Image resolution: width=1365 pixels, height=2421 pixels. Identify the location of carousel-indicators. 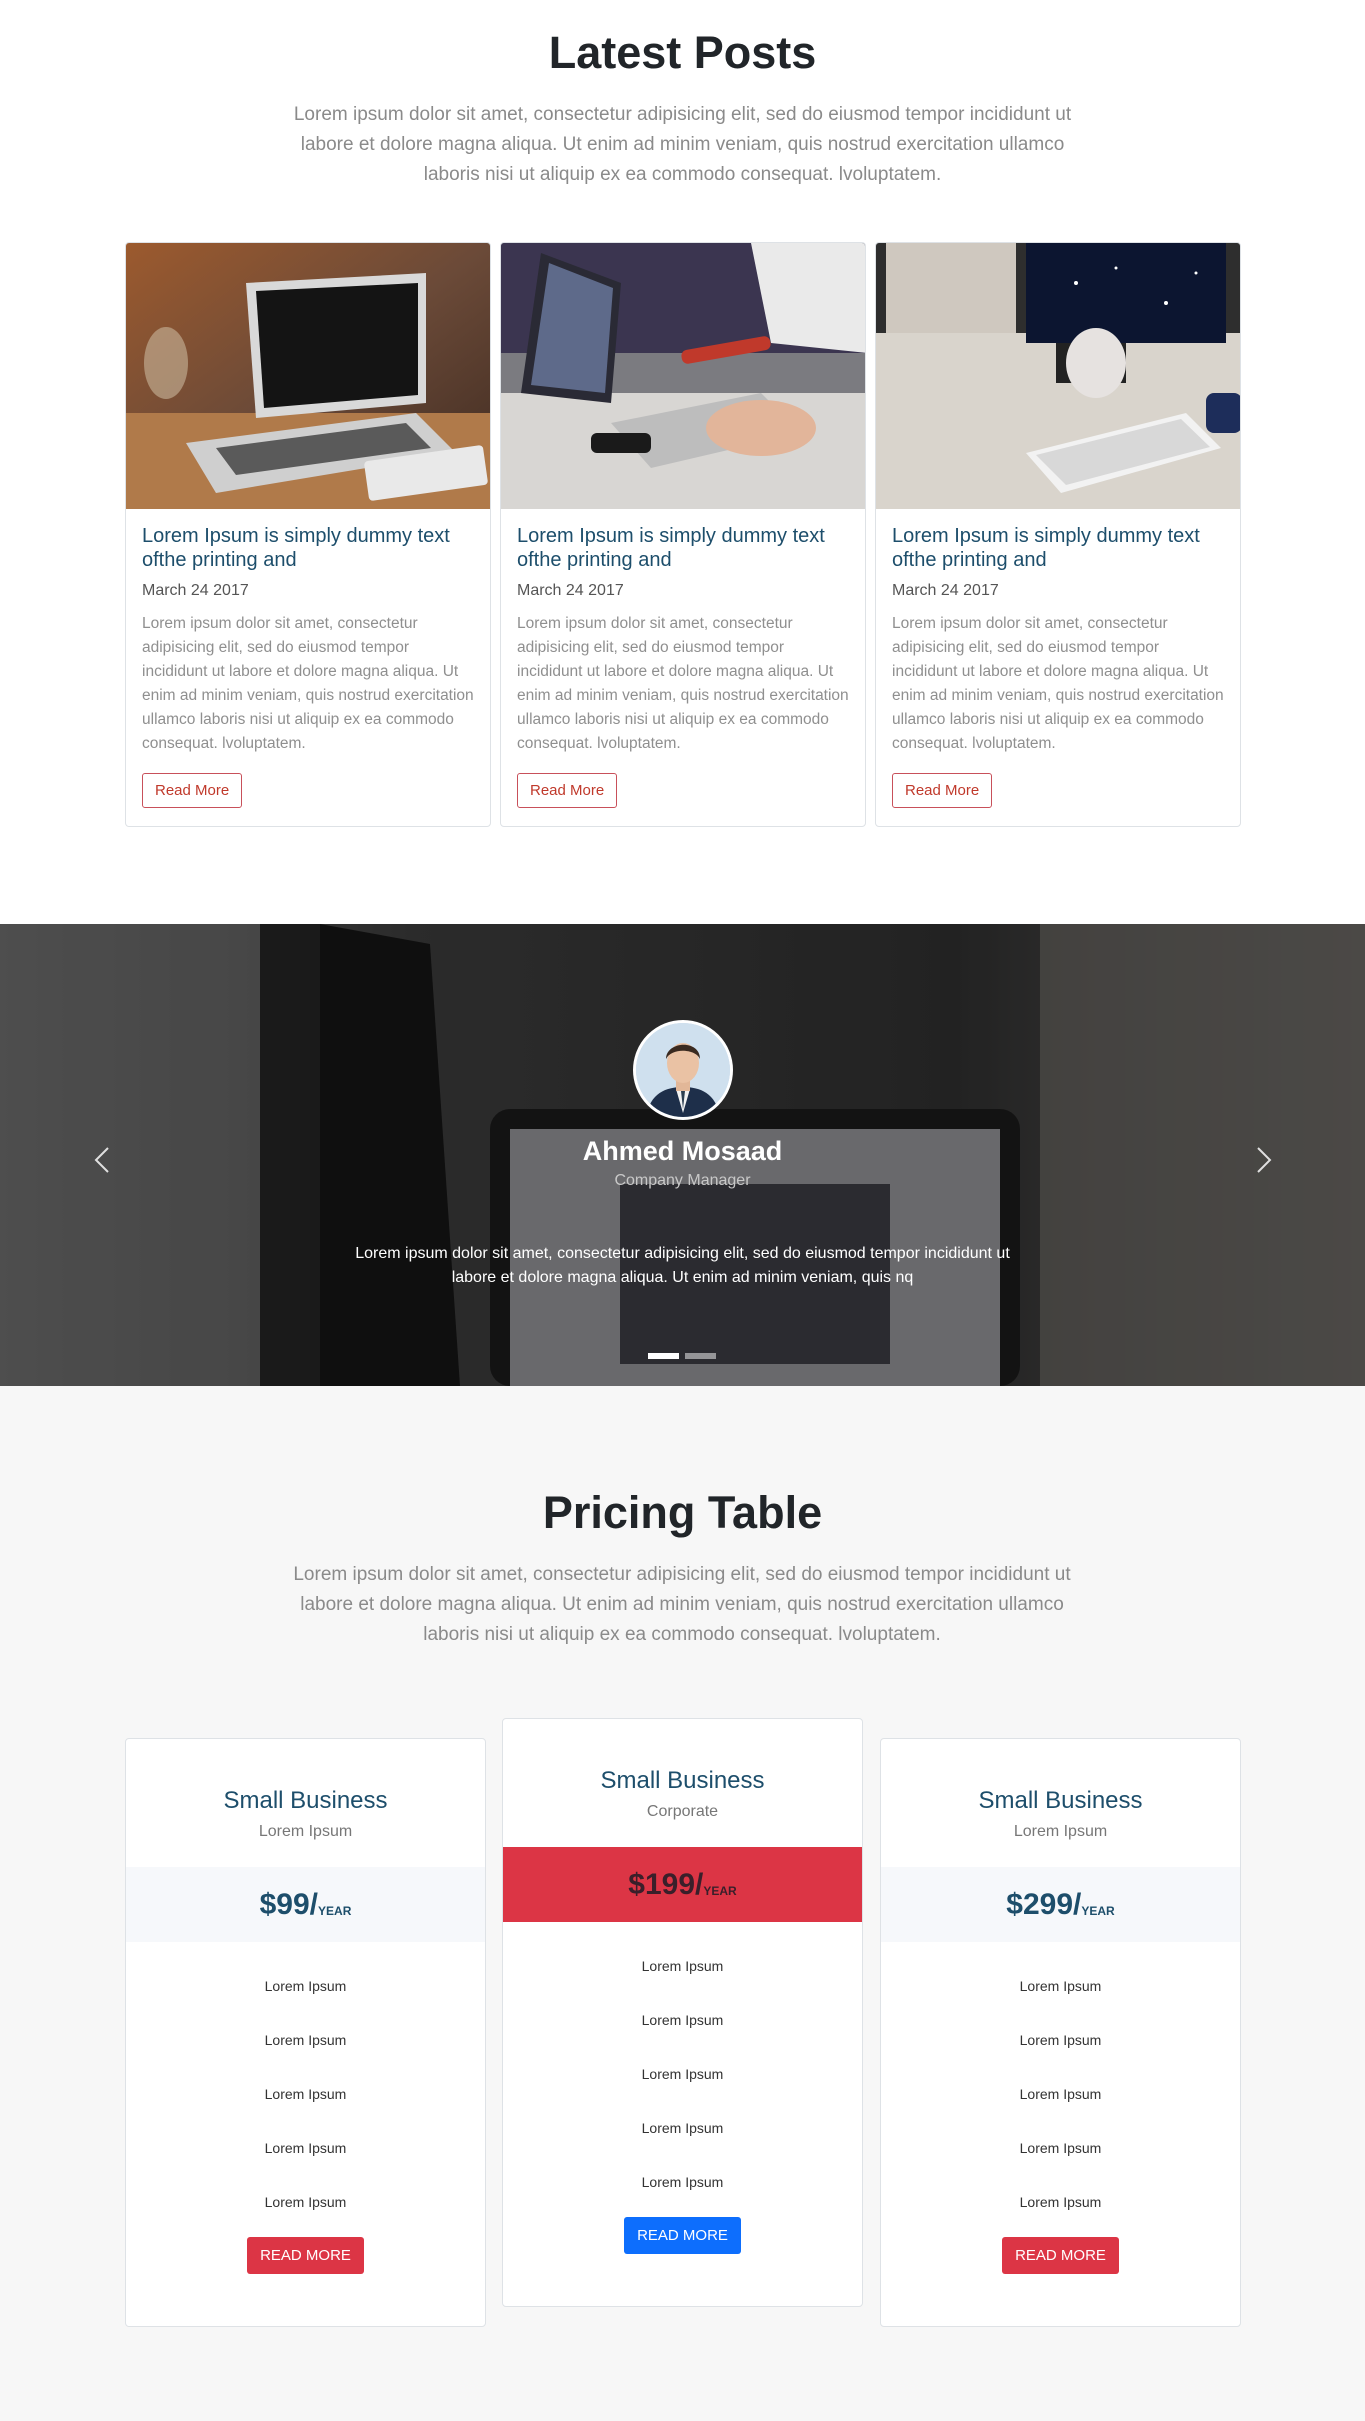
(682, 1356).